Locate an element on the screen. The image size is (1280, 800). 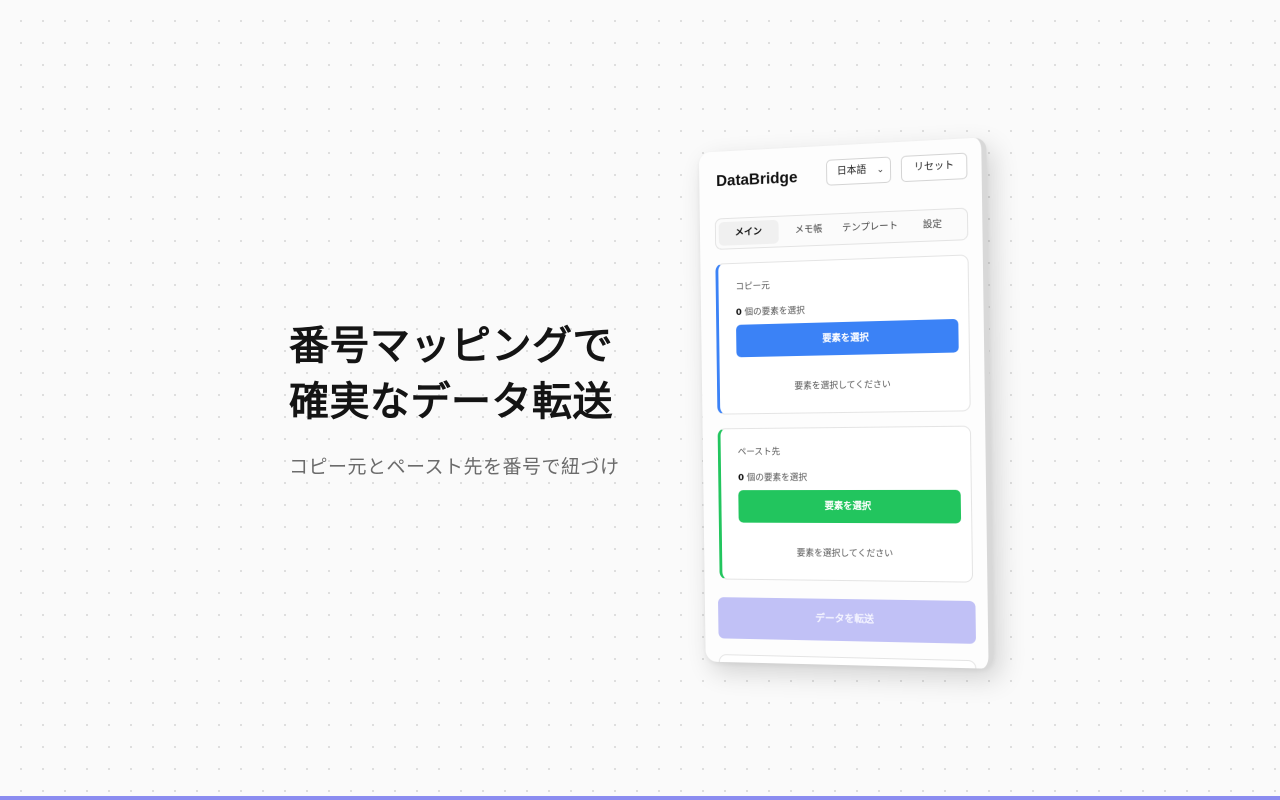
tab-bar: メイン メモ帳 テンプレート 設定 is located at coordinates (841, 228).